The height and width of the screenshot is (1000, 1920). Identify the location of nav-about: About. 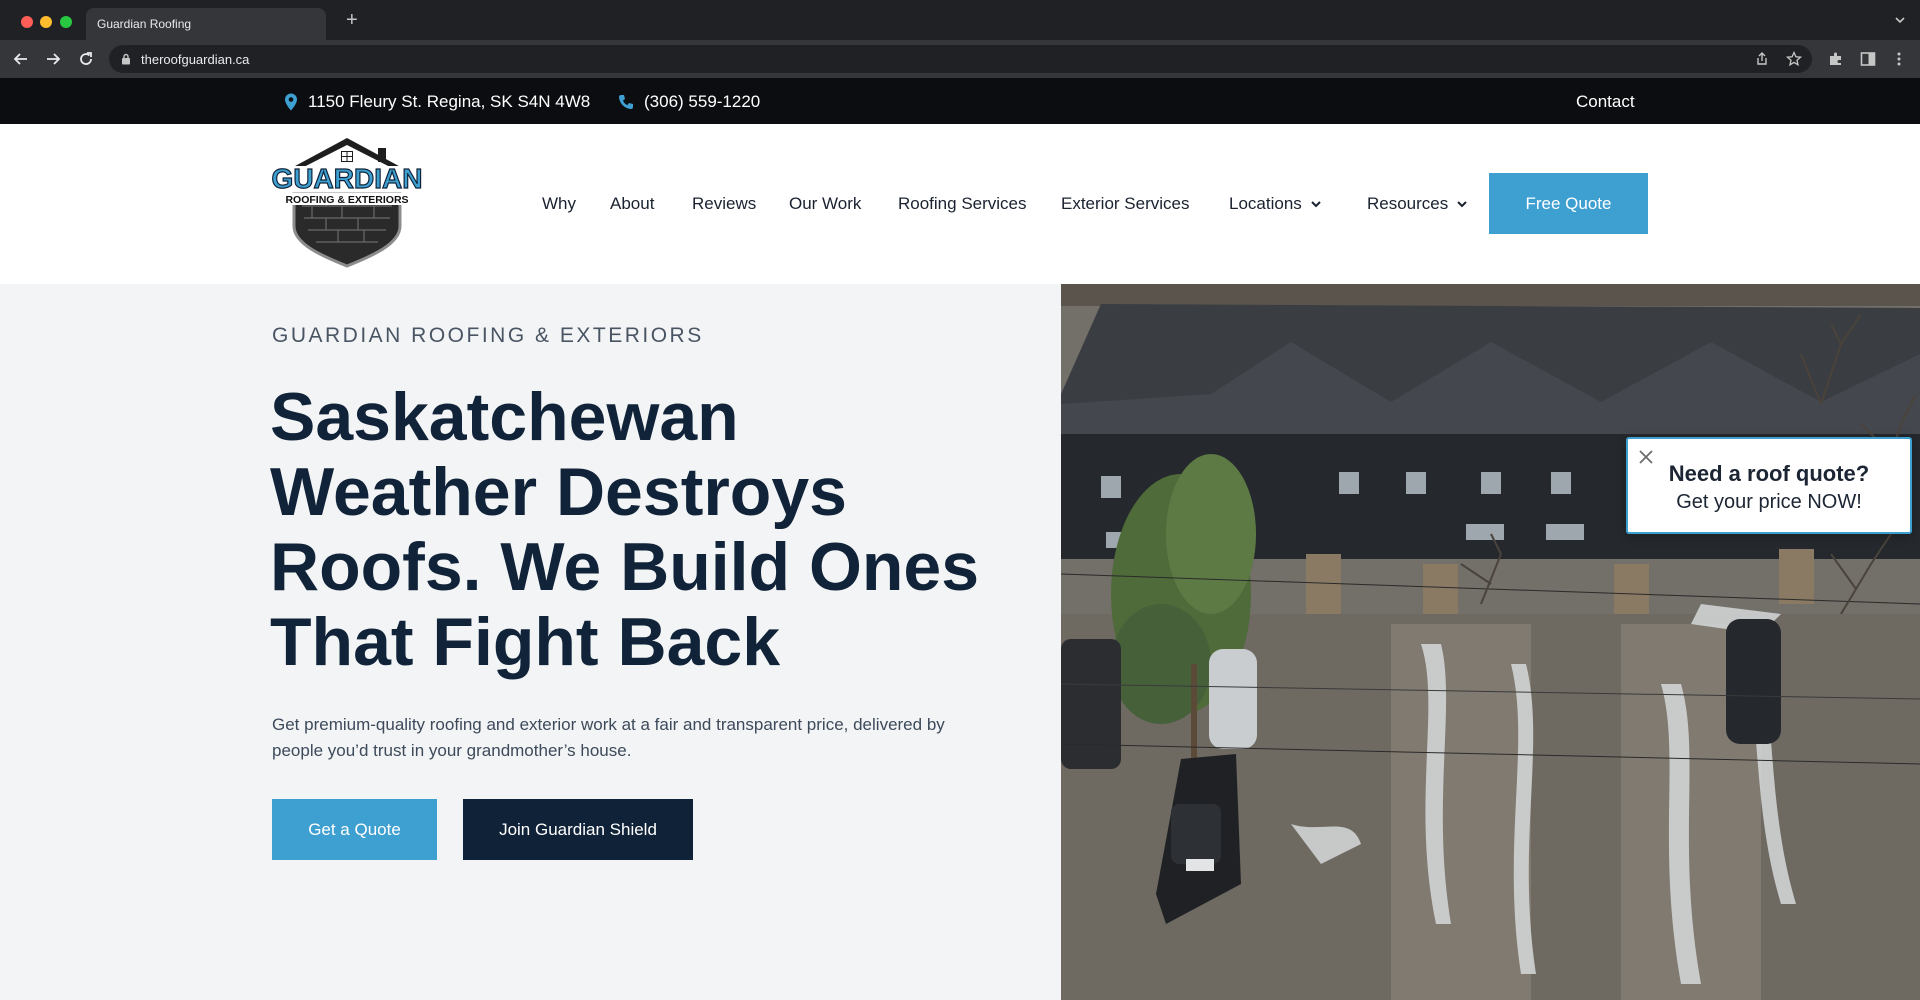
(632, 204).